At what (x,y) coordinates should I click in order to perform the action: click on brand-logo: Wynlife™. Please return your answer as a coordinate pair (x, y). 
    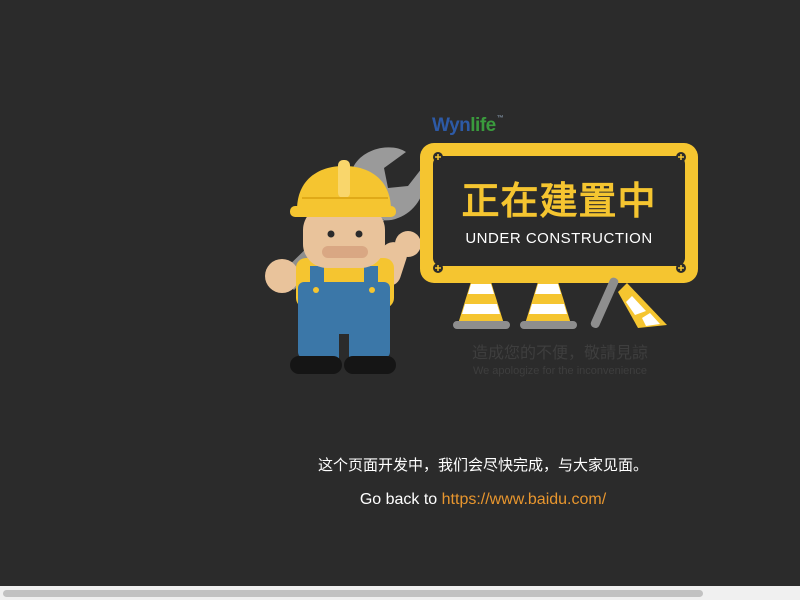
    Looking at the image, I should click on (468, 126).